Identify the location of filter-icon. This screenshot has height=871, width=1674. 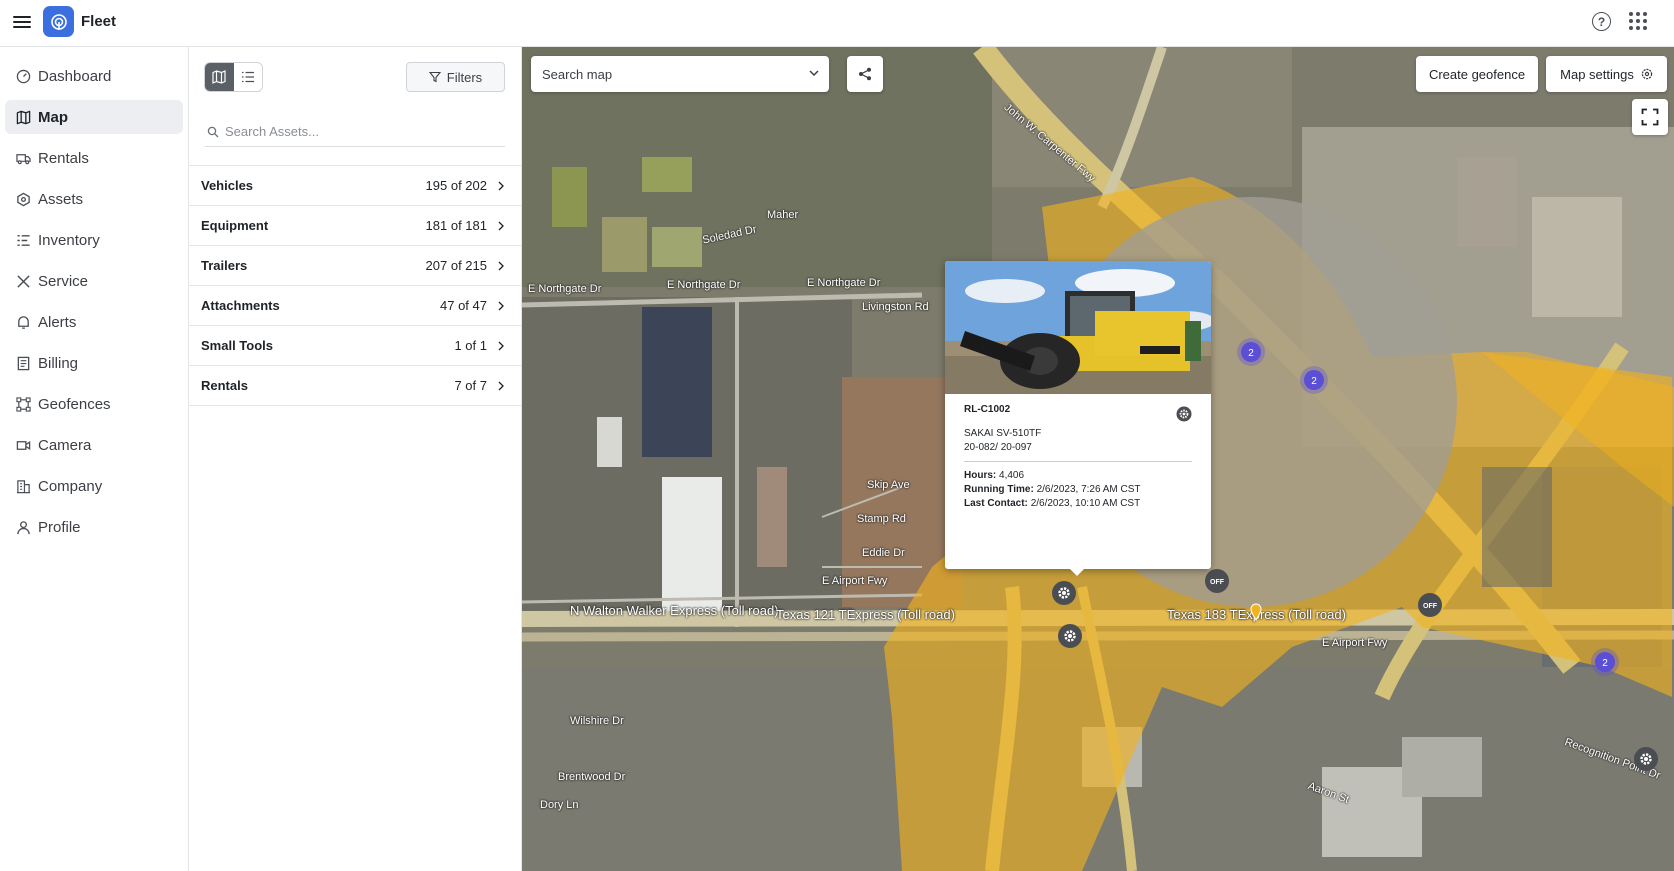
(434, 77).